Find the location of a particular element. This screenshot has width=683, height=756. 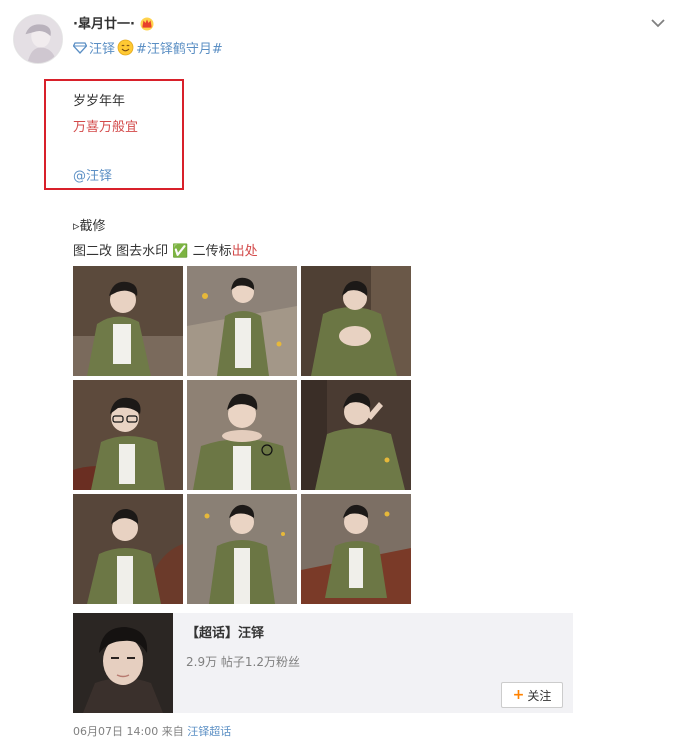

text-line-5: 图二改 图去水印 ✅ 二传标出处 is located at coordinates (165, 249).